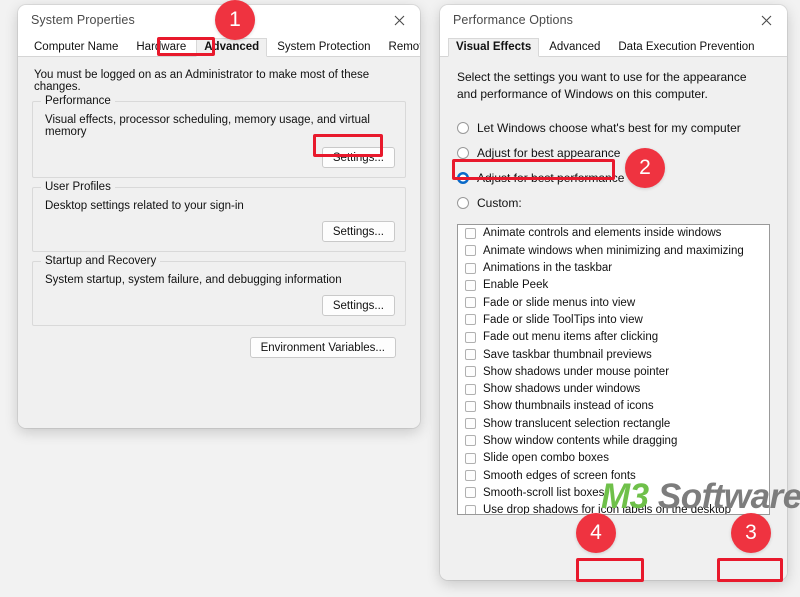 The height and width of the screenshot is (597, 800). Describe the element at coordinates (400, 47) in the screenshot. I see `tab-remote: Remote` at that location.